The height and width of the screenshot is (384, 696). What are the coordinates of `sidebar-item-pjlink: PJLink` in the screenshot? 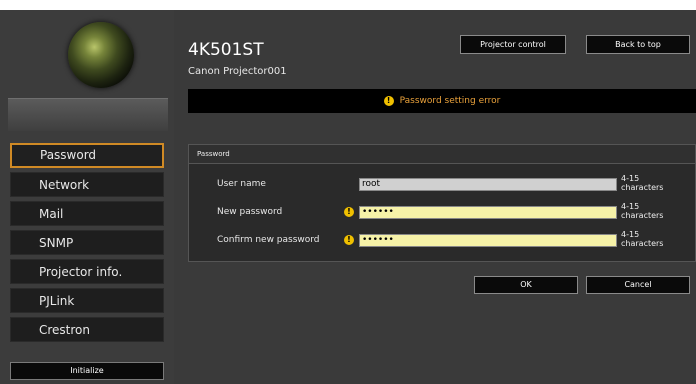 It's located at (87, 300).